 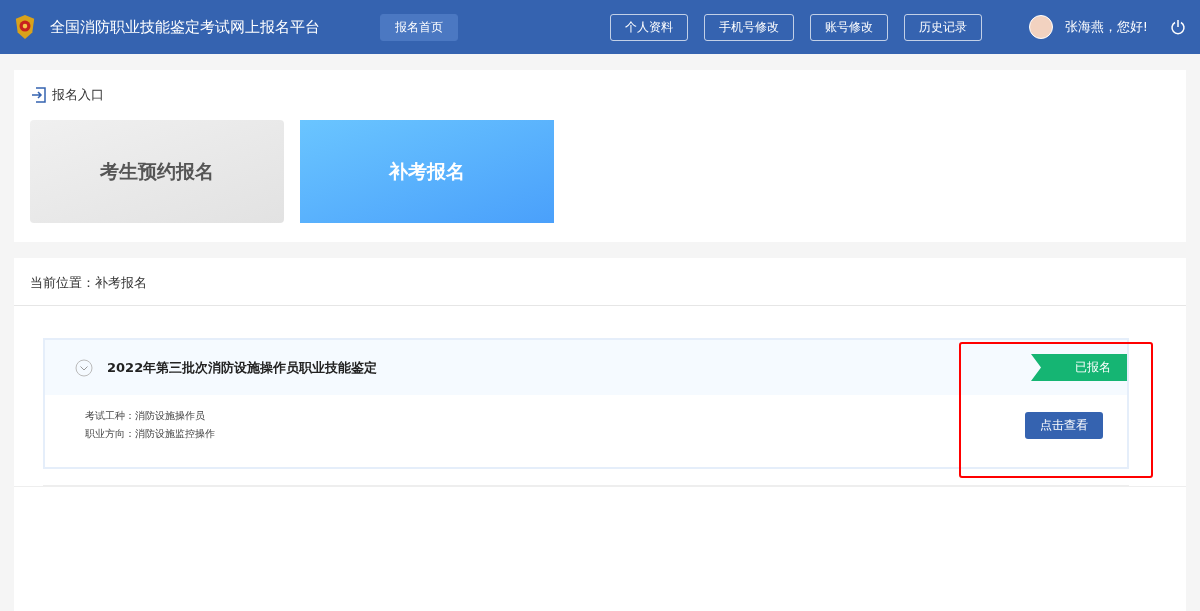 I want to click on avatar-icon, so click(x=1040, y=27).